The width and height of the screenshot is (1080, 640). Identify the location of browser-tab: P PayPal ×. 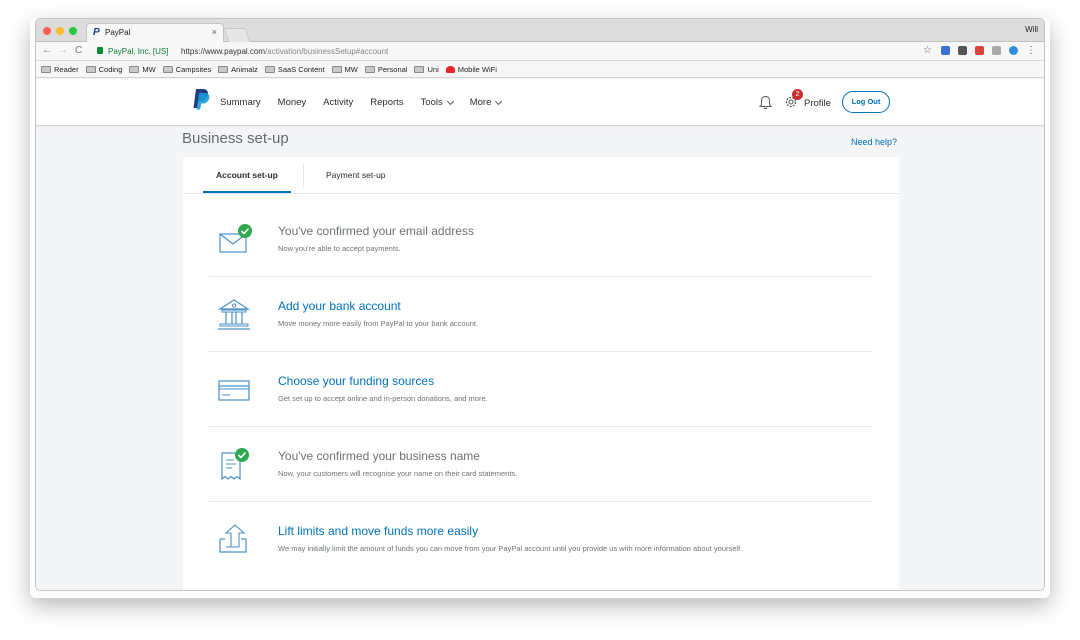
(155, 32).